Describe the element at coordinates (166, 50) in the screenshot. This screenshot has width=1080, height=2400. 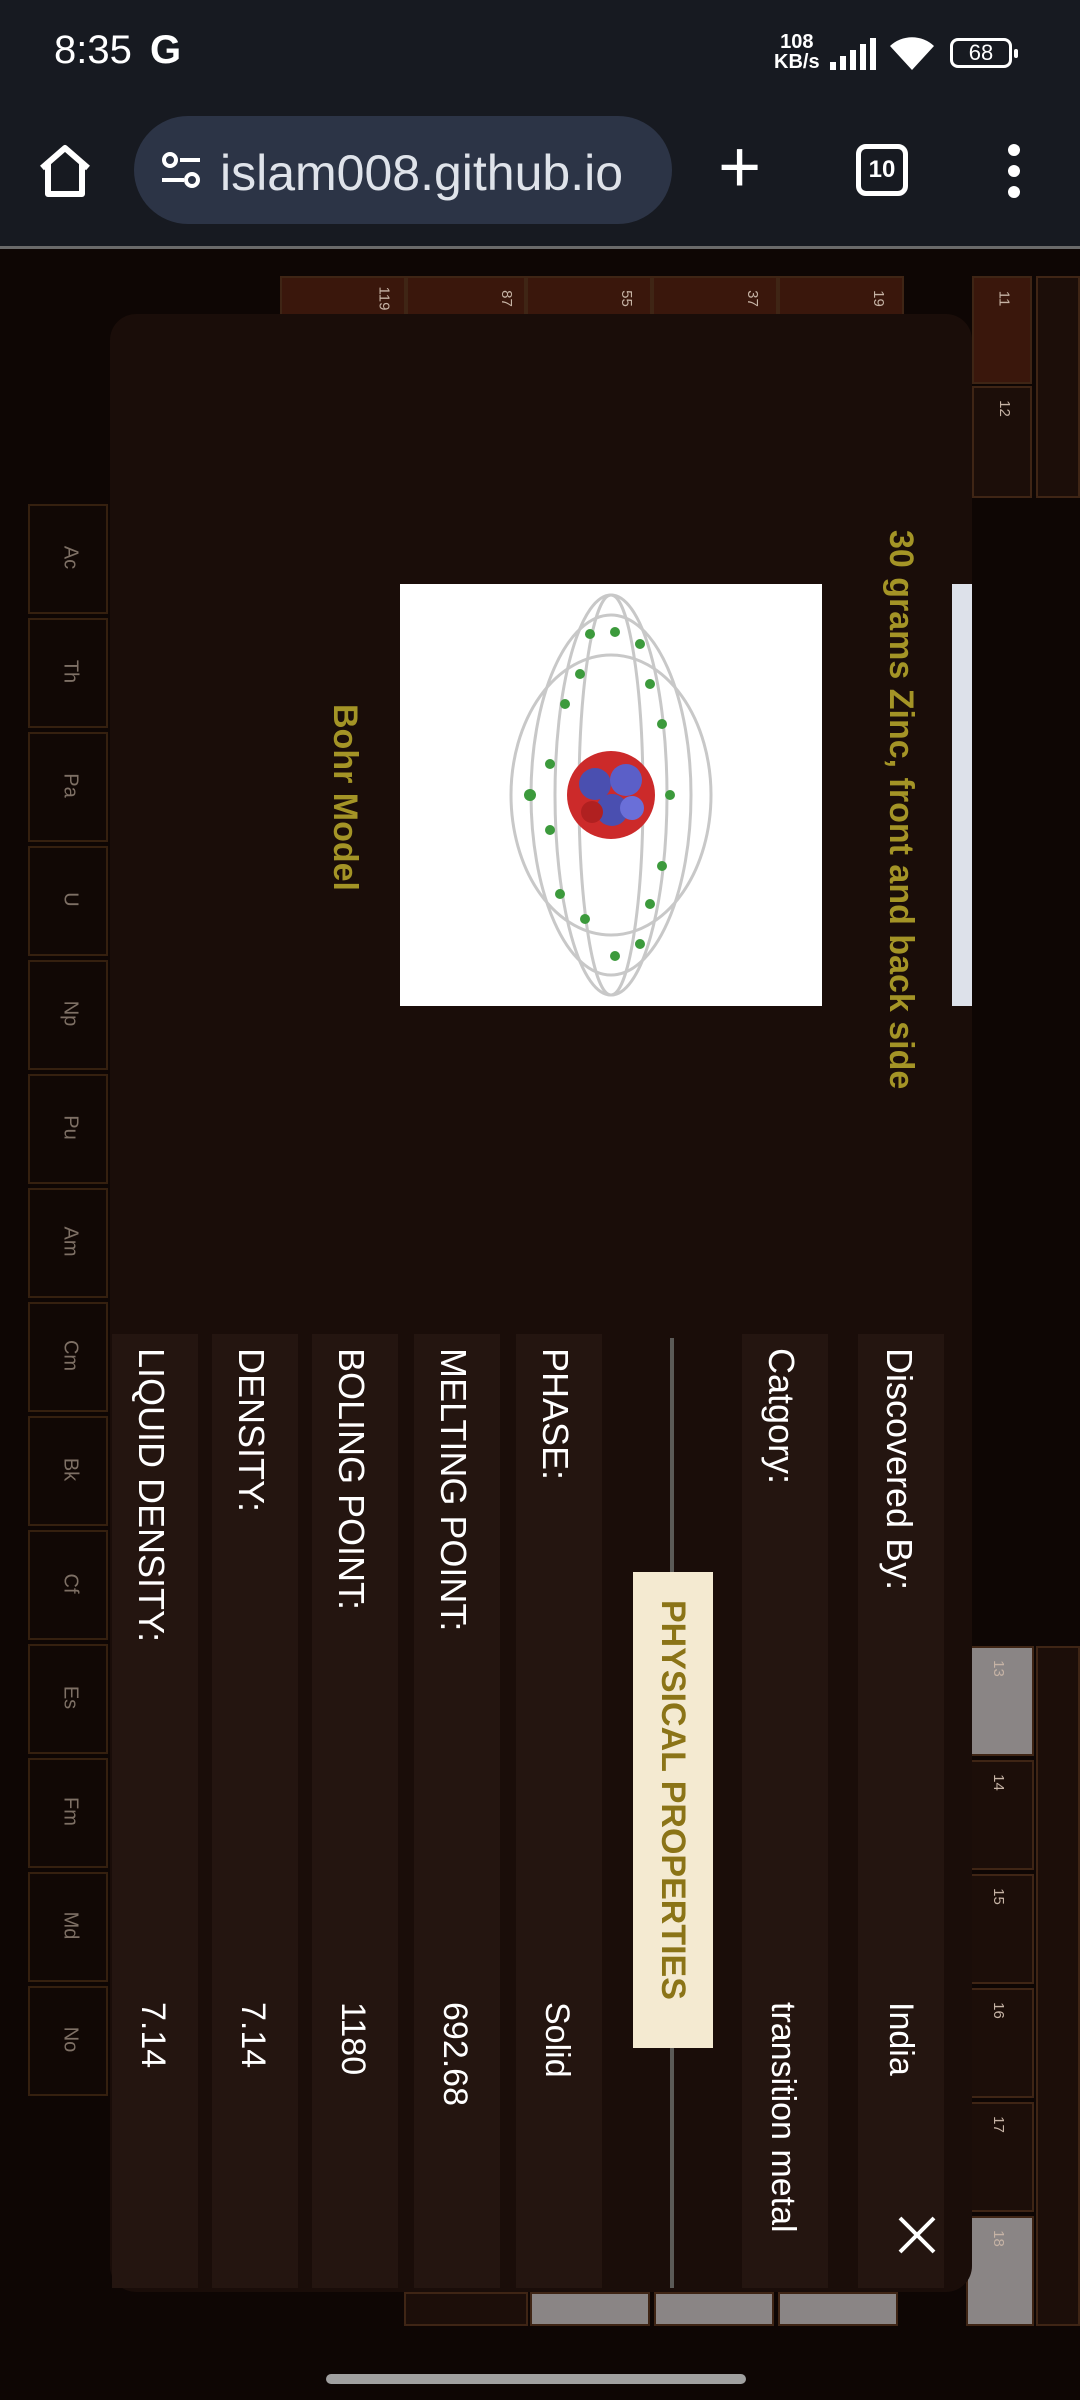
I see `google-icon: G` at that location.